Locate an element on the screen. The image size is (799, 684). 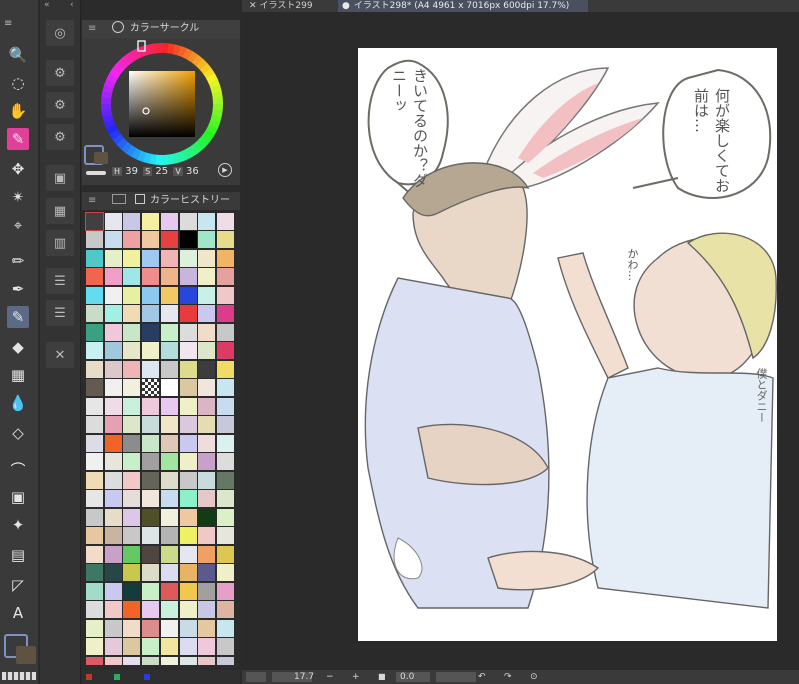
vector-icon: ⌒ is located at coordinates (18, 469).